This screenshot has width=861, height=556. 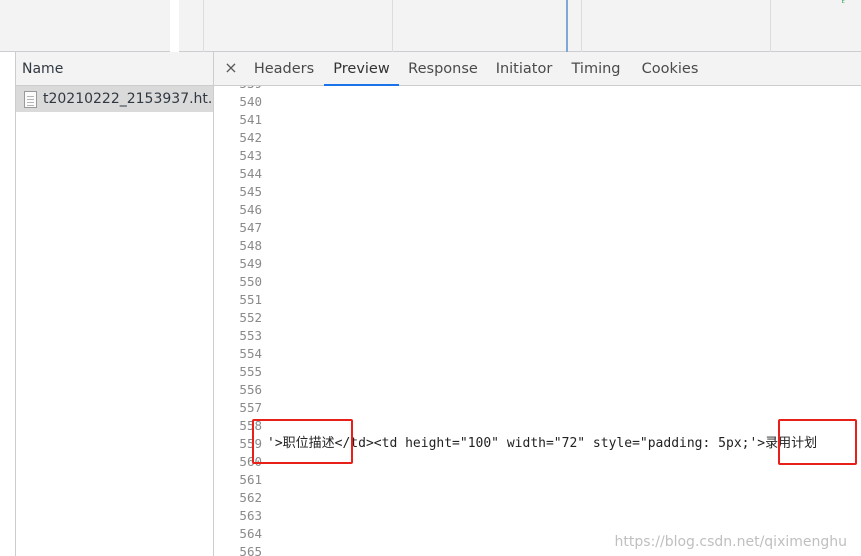 What do you see at coordinates (250, 317) in the screenshot?
I see `line-number: 552` at bounding box center [250, 317].